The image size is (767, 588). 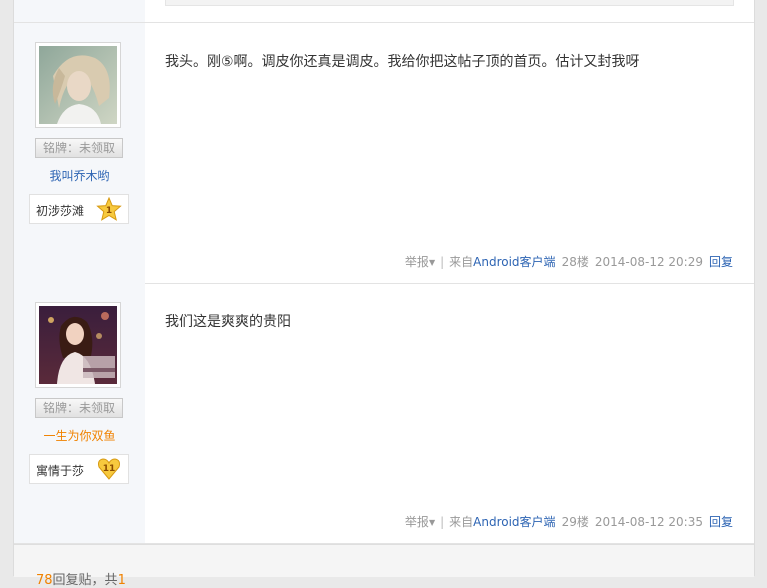 I want to click on level-number: 11, so click(x=109, y=469).